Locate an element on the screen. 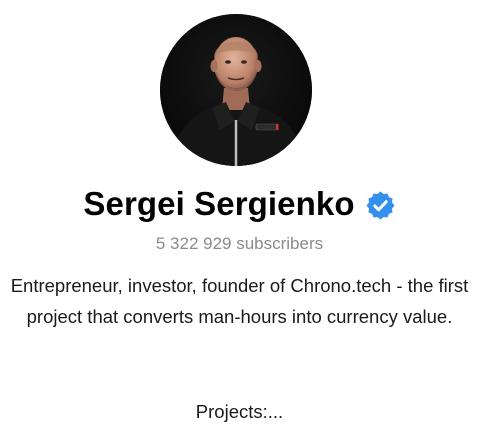 This screenshot has width=479, height=444. name-row: Sergei Sergienko is located at coordinates (239, 204).